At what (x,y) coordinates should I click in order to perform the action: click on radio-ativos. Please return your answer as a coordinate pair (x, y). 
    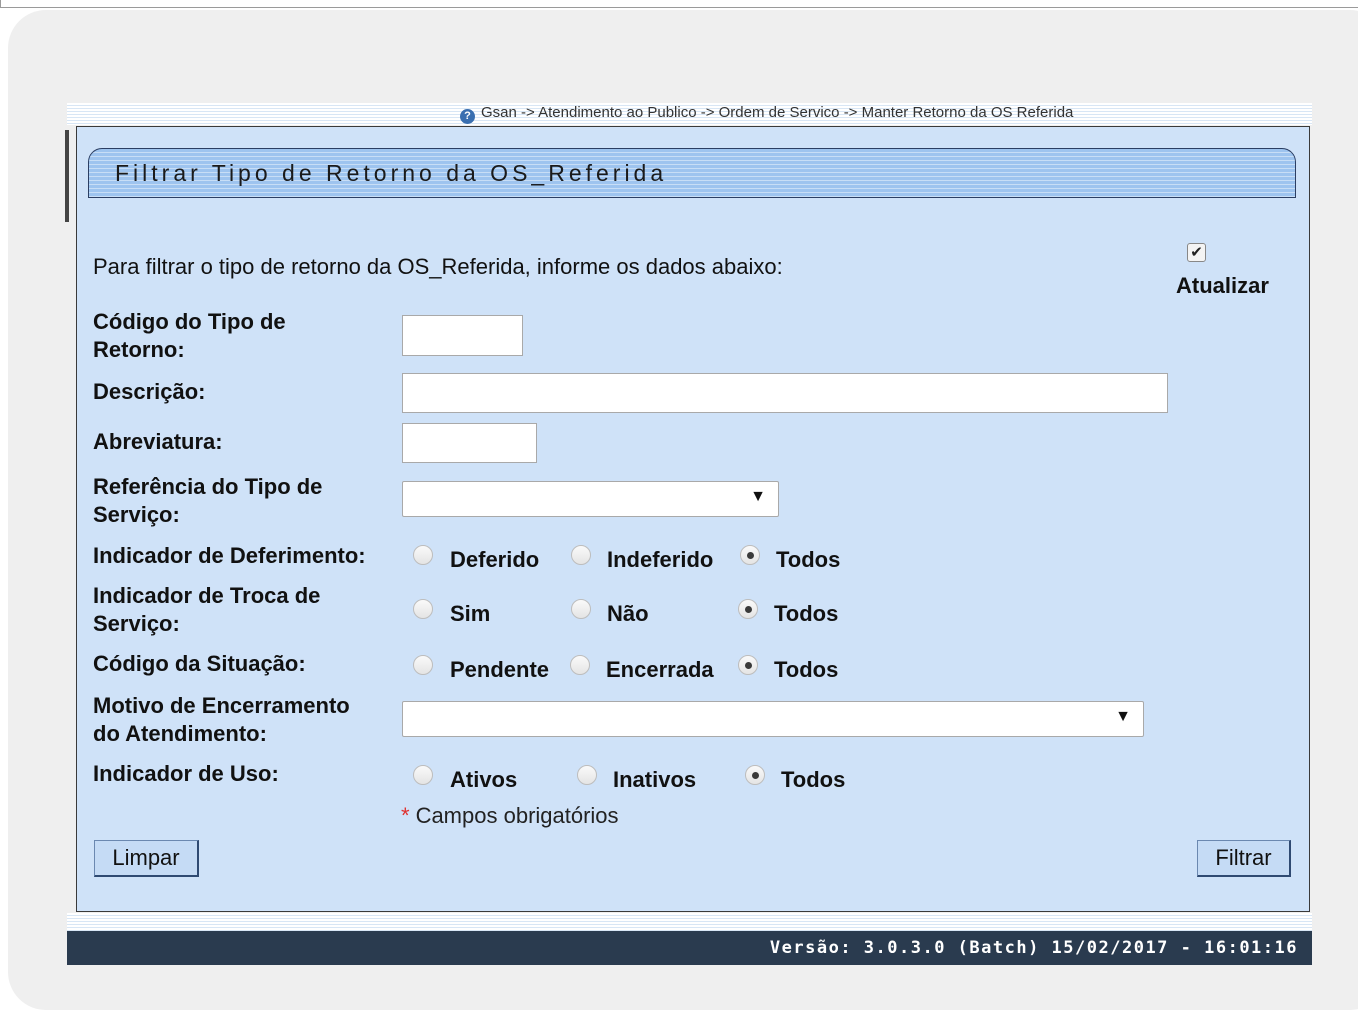
    Looking at the image, I should click on (423, 775).